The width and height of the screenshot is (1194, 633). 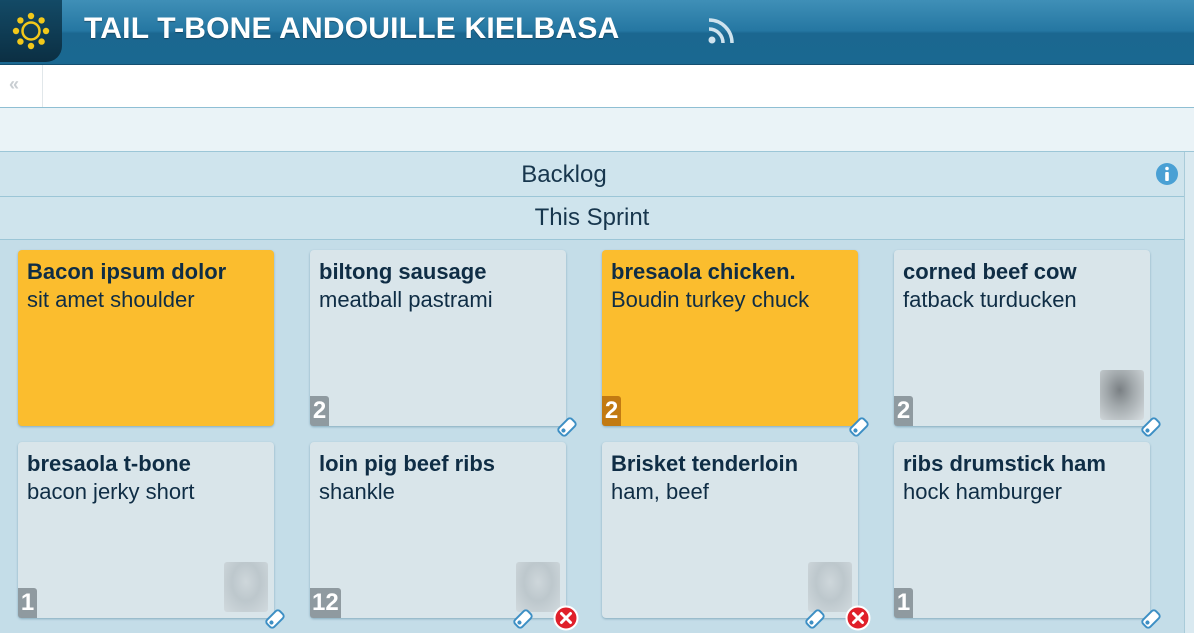 What do you see at coordinates (352, 28) in the screenshot?
I see `page-title: TAIL T-BONE ANDOUILLE KIELBASA` at bounding box center [352, 28].